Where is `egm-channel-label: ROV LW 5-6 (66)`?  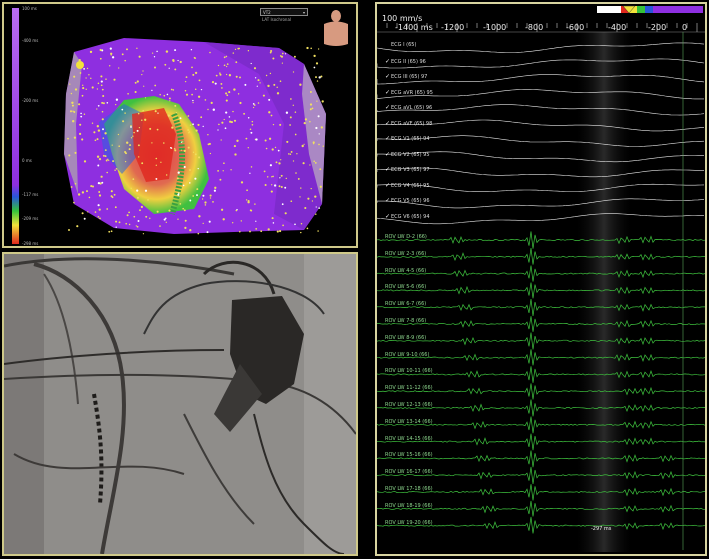
egm-channel-label: ROV LW 5-6 (66) is located at coordinates (405, 287).